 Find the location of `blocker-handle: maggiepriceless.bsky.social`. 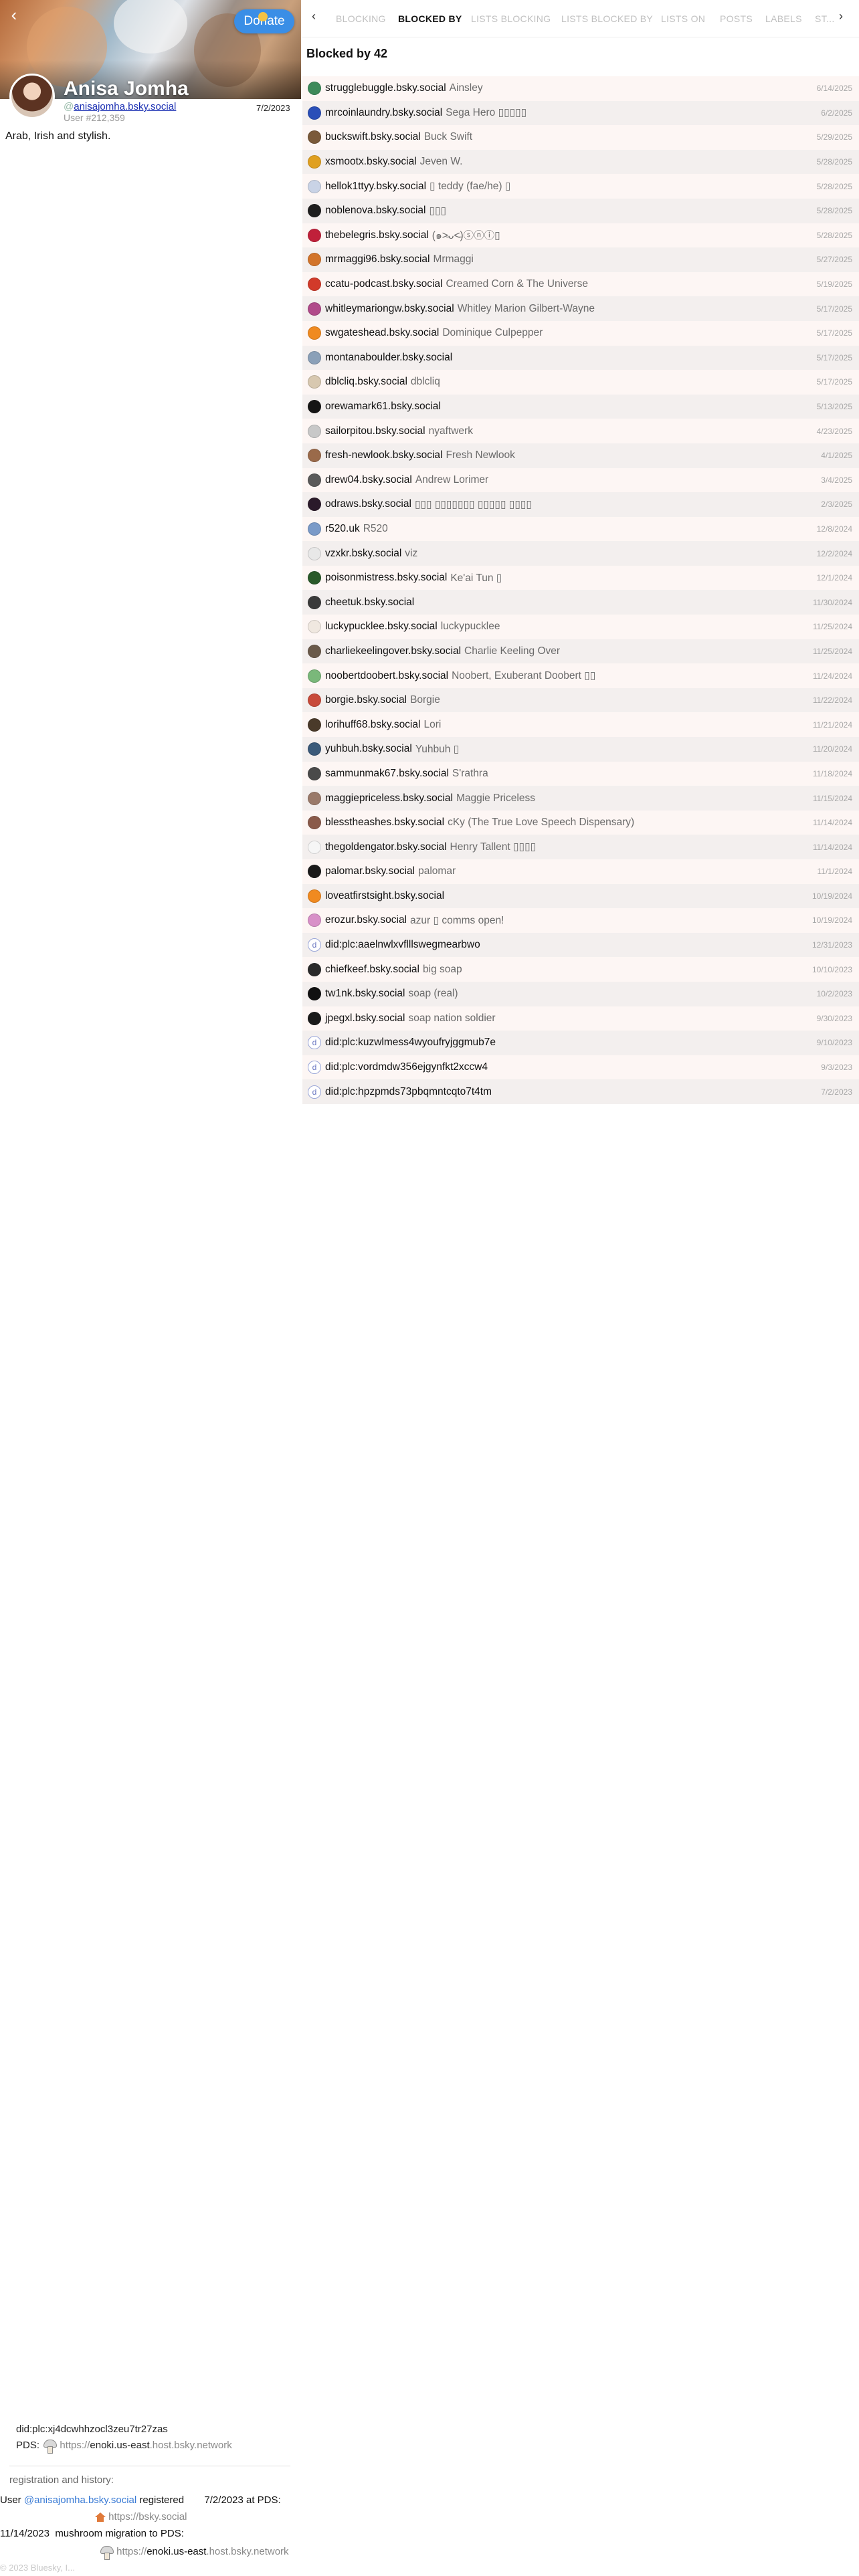

blocker-handle: maggiepriceless.bsky.social is located at coordinates (389, 798).